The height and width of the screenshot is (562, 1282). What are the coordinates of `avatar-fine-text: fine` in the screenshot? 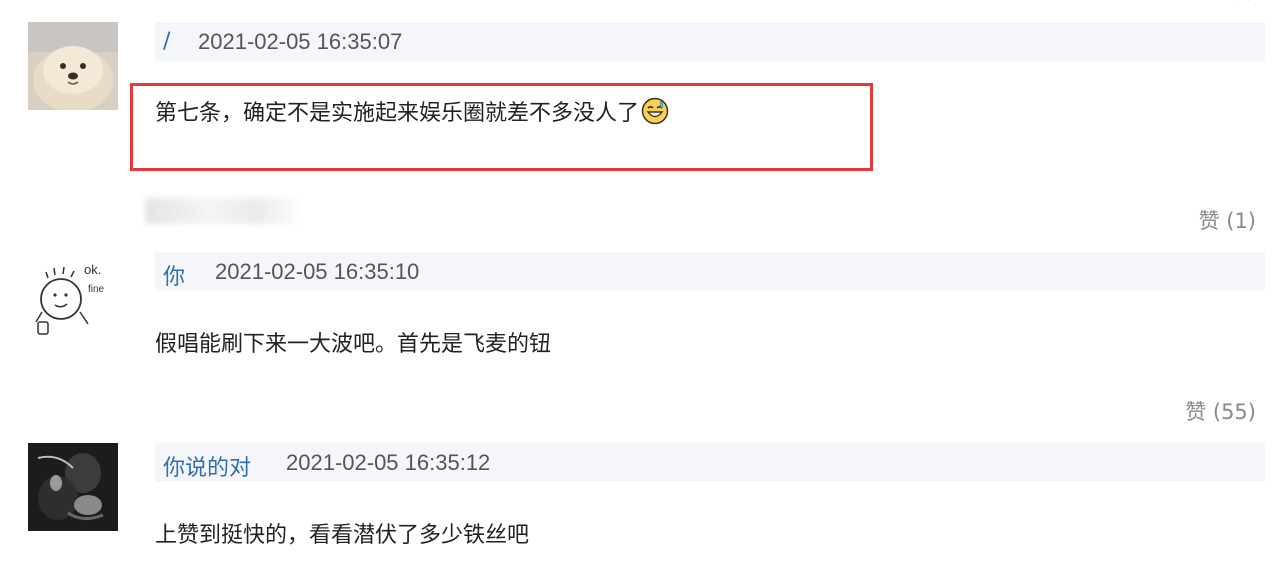 It's located at (96, 289).